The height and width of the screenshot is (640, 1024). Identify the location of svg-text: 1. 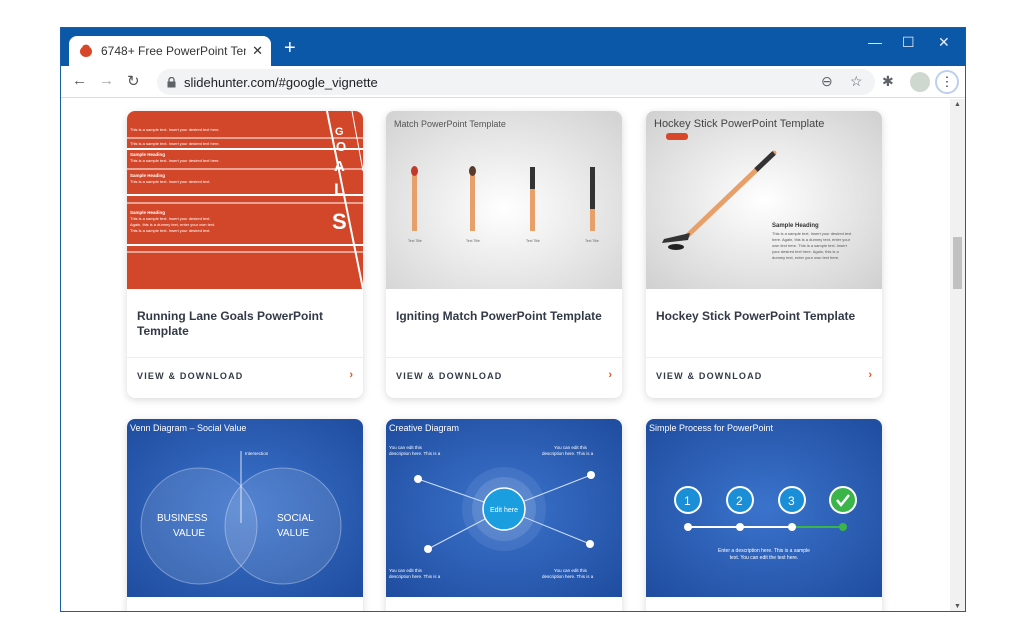
(687, 501).